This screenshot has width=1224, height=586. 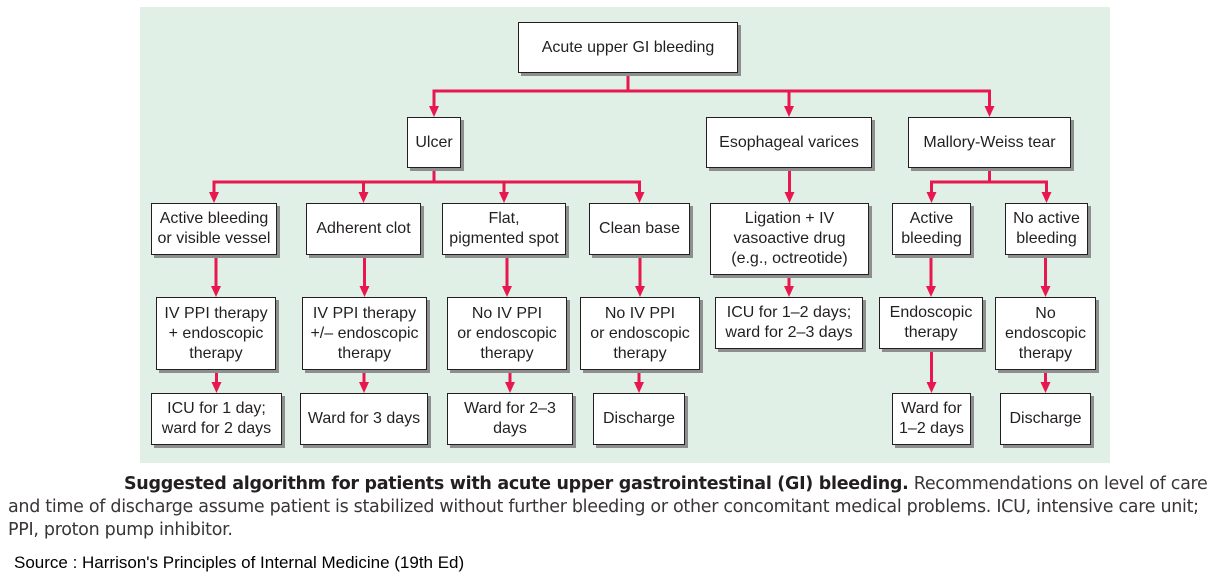 I want to click on node-ulcer-clot-therapy: IV PPI therapy +/– endoscopic therapy, so click(x=364, y=333).